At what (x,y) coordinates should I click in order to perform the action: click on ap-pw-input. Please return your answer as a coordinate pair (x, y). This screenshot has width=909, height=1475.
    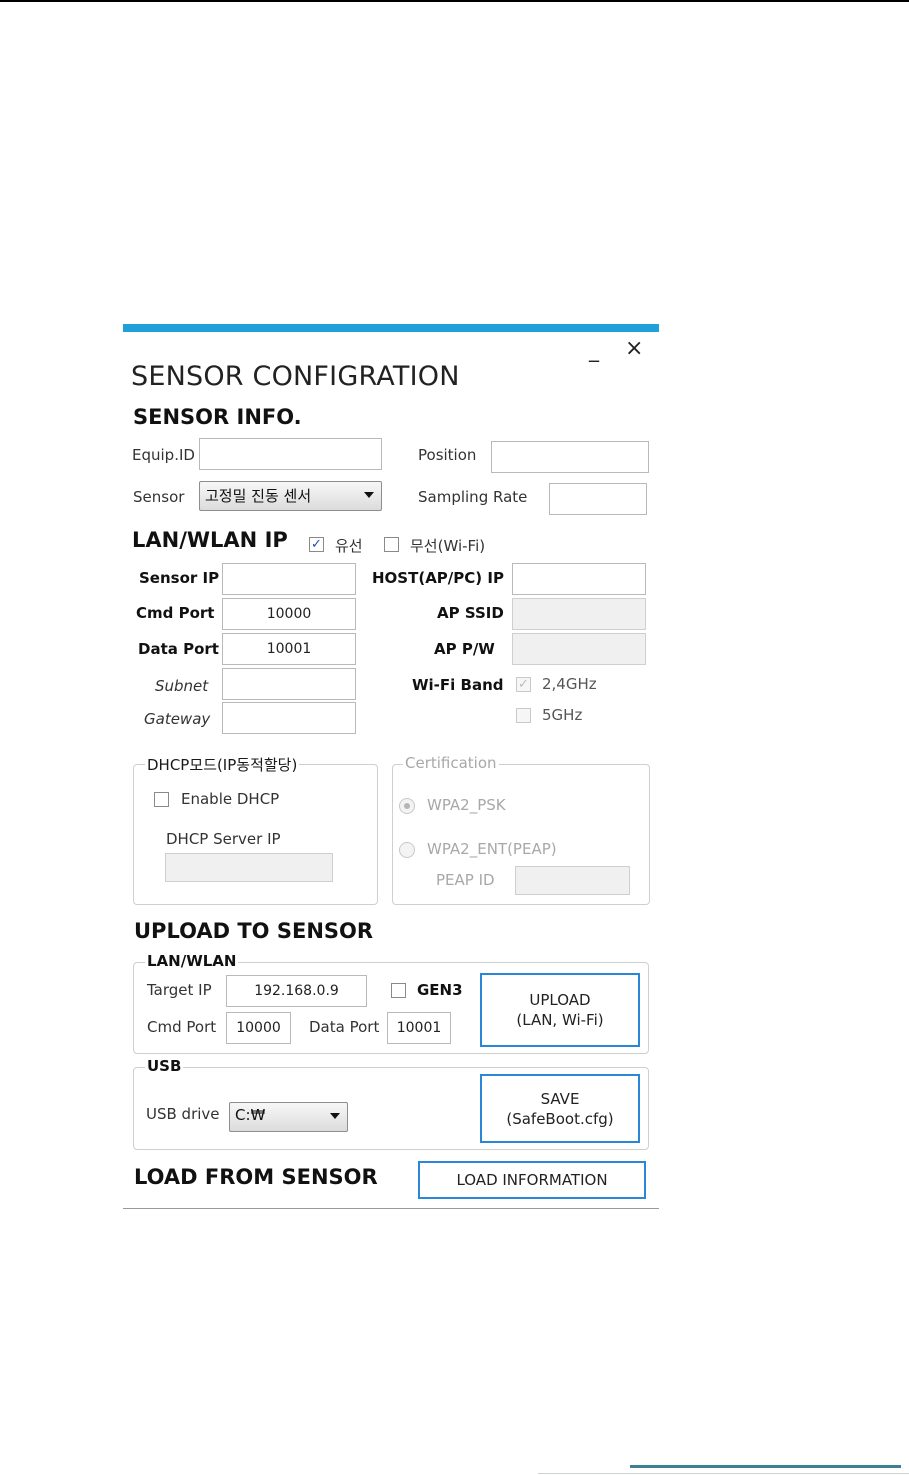
    Looking at the image, I should click on (579, 649).